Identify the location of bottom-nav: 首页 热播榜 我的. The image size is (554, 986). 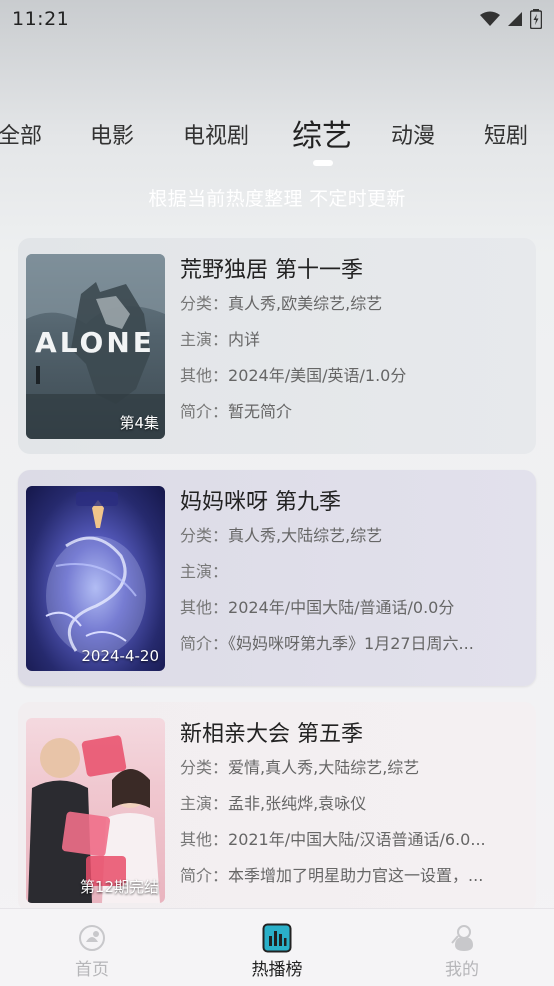
(277, 947).